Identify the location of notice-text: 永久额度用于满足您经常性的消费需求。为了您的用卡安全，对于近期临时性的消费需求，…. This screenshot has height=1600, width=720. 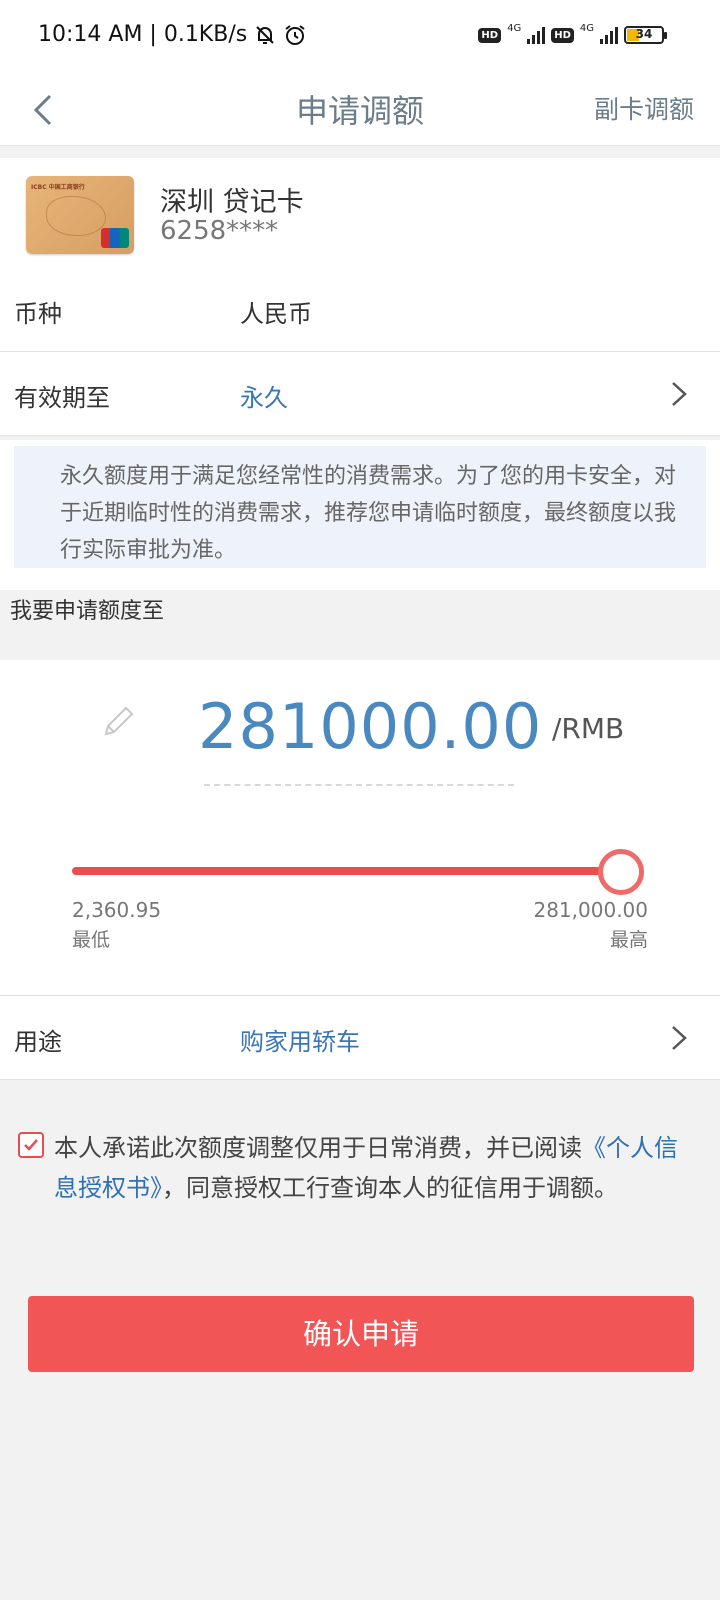
(360, 507).